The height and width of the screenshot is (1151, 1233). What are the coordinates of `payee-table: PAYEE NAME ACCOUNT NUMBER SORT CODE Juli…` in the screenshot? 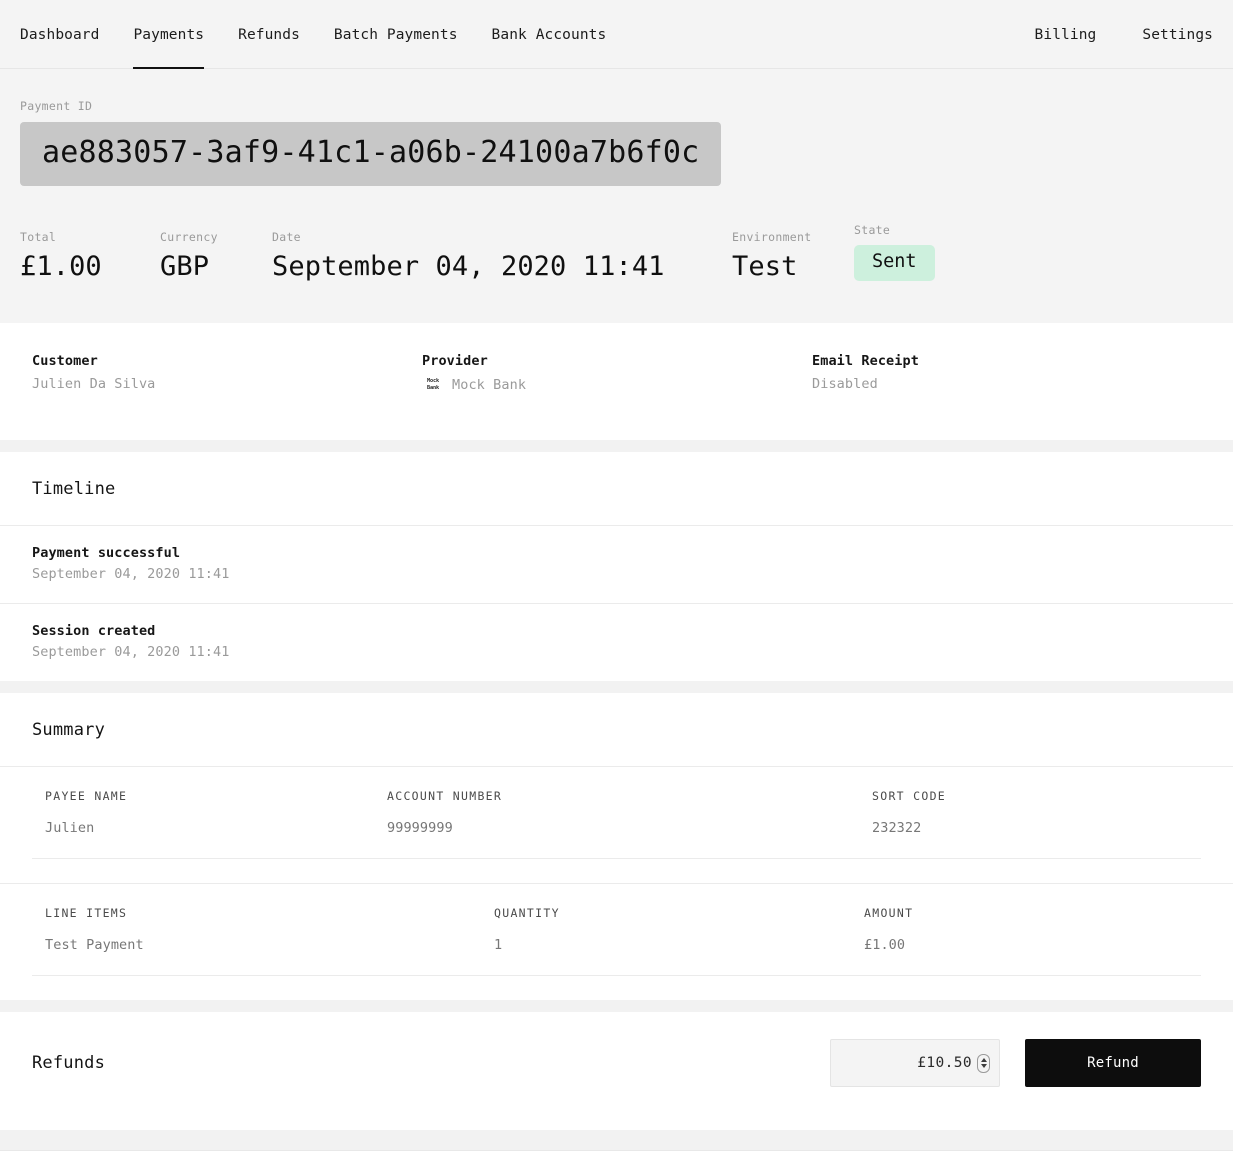 It's located at (616, 825).